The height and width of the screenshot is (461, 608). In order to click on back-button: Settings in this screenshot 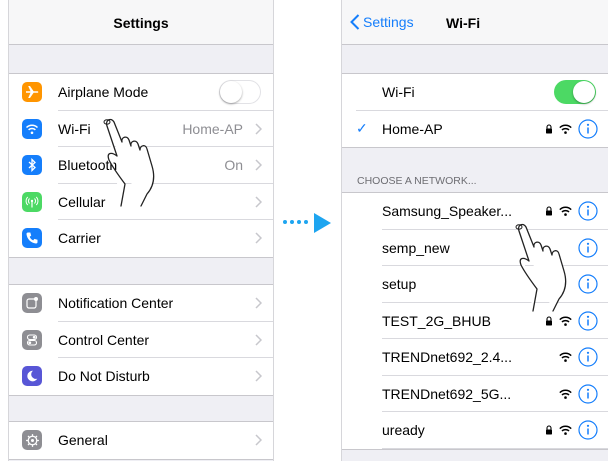, I will do `click(382, 22)`.